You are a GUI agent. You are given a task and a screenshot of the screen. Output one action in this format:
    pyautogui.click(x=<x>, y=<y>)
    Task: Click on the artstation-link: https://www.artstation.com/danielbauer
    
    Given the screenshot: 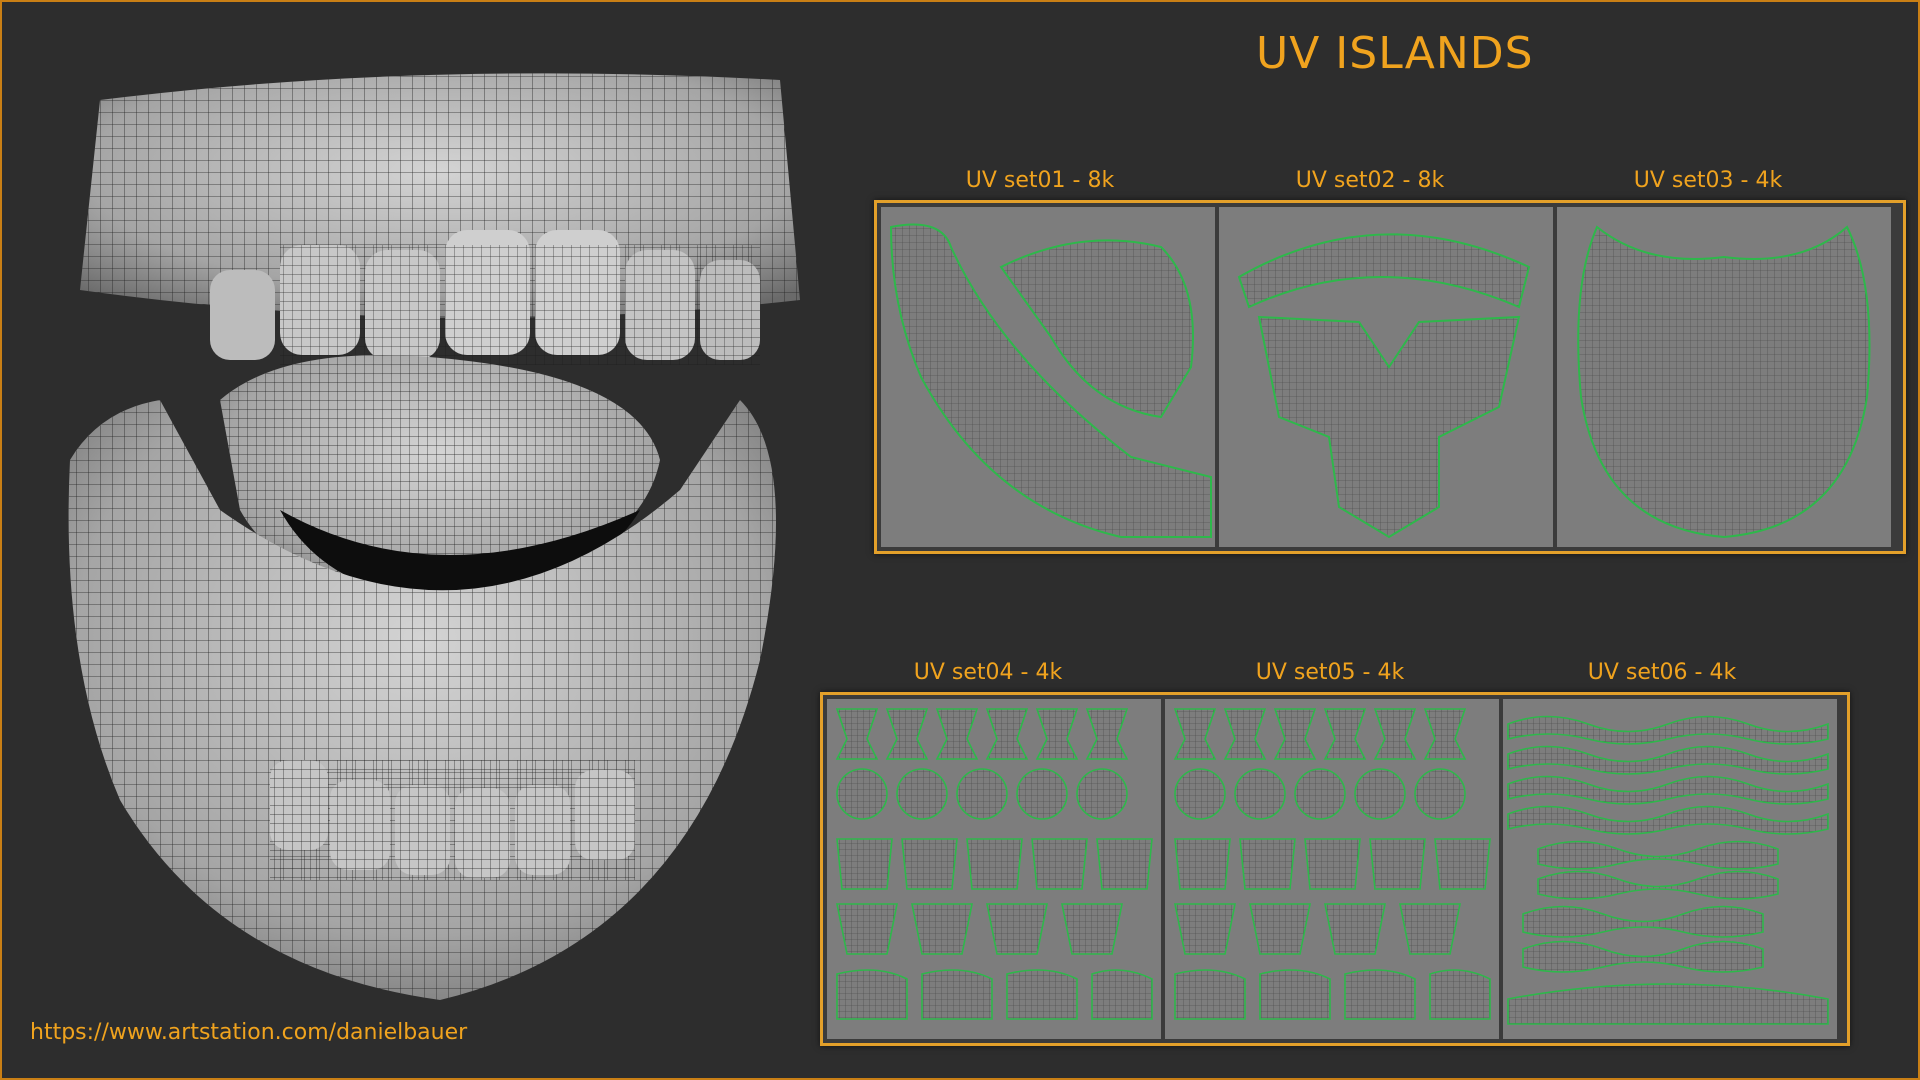 What is the action you would take?
    pyautogui.click(x=248, y=1032)
    